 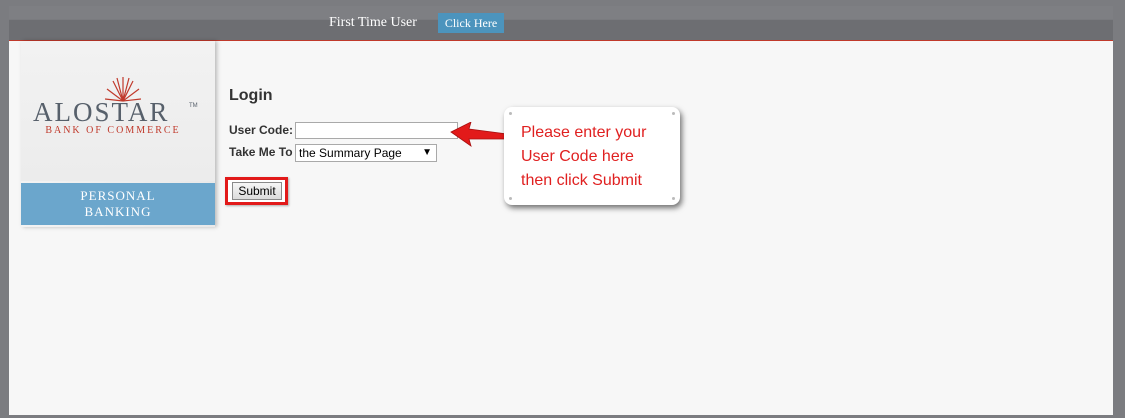 I want to click on personal-banking-tab: PERSONAL BANKING, so click(x=118, y=204).